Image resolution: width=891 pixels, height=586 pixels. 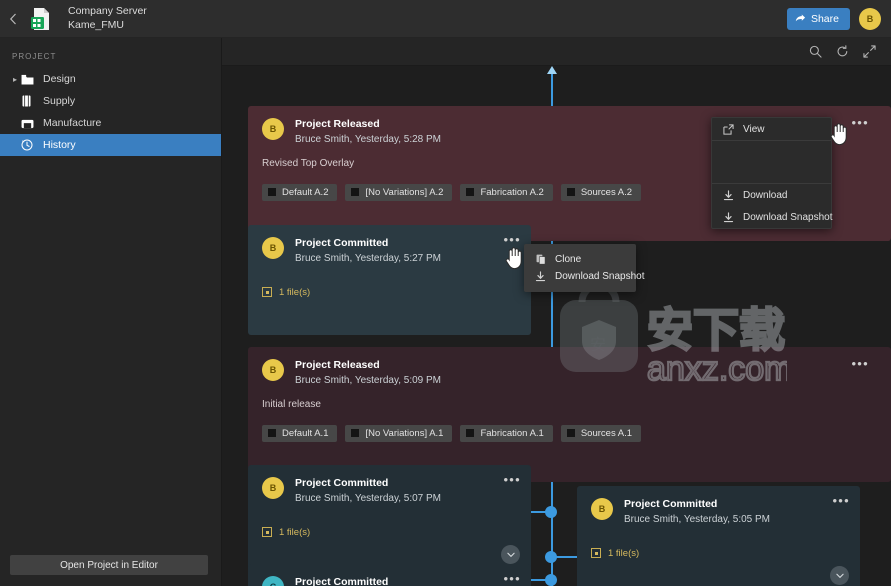 I want to click on server-name: Company Server, so click(x=107, y=11).